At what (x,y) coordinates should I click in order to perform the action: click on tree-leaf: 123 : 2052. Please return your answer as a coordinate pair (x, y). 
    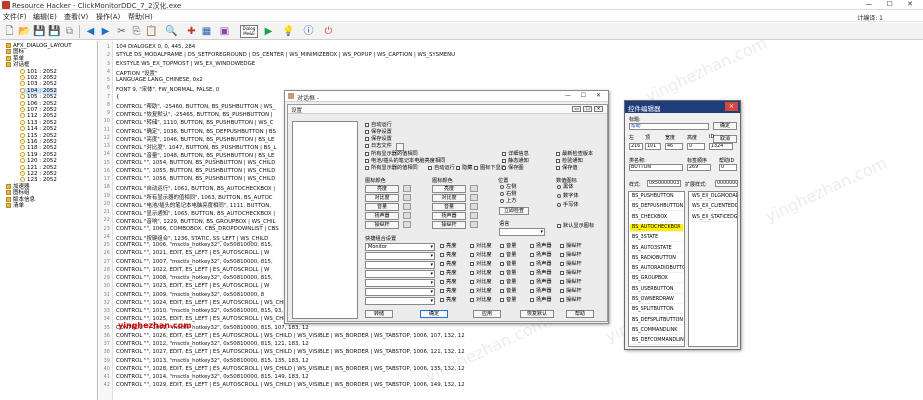
    Looking at the image, I should click on (38, 180).